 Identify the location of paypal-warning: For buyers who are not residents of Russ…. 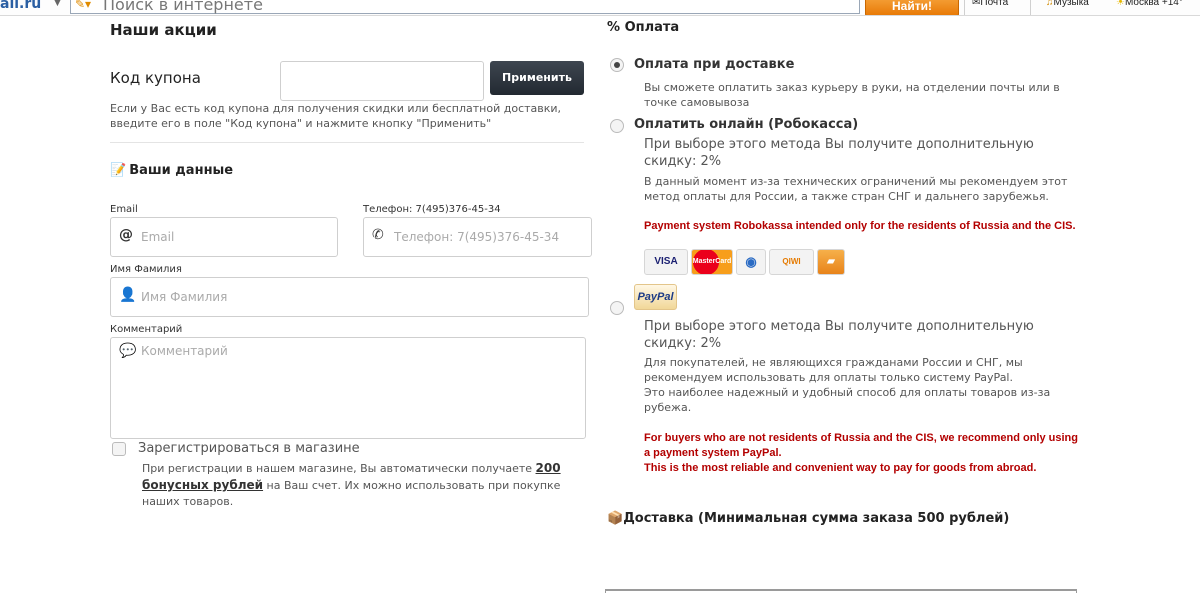
(861, 453).